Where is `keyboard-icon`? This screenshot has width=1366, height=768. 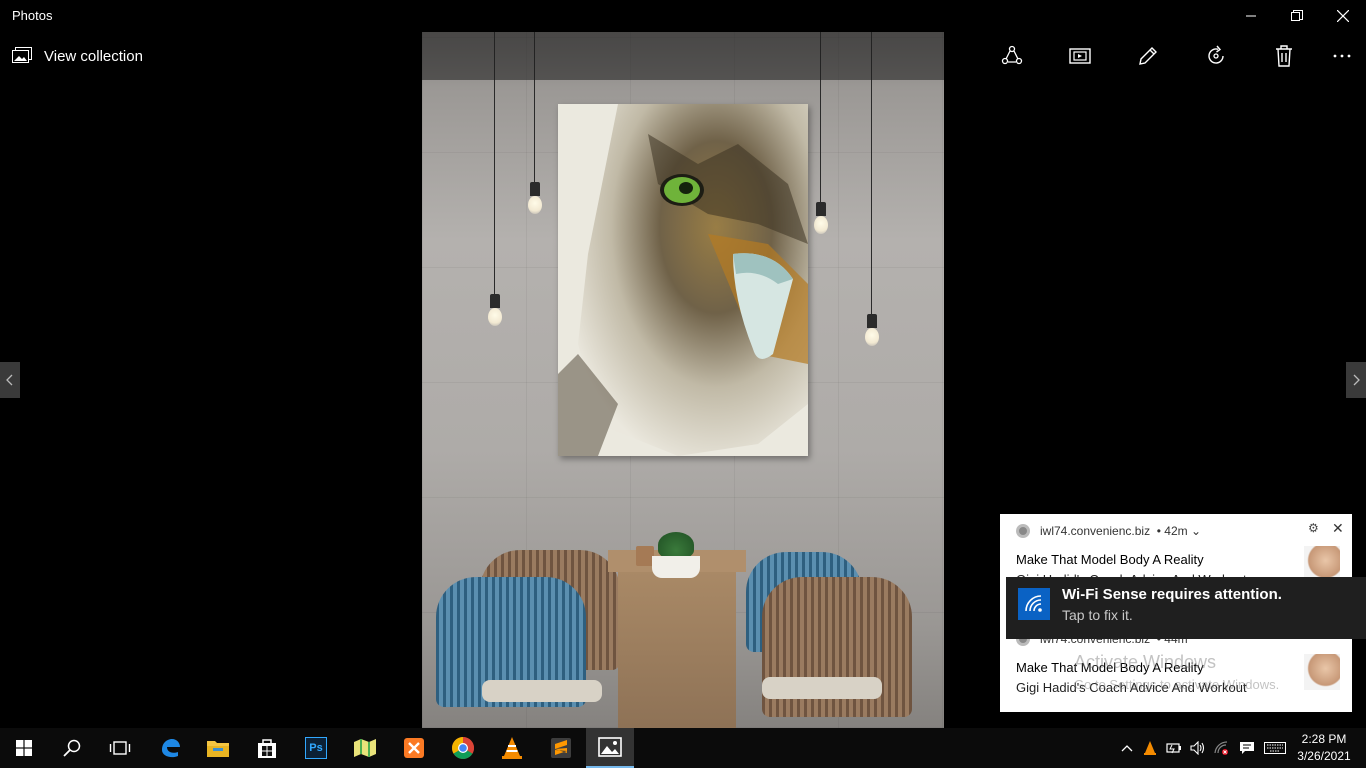
keyboard-icon is located at coordinates (1275, 748).